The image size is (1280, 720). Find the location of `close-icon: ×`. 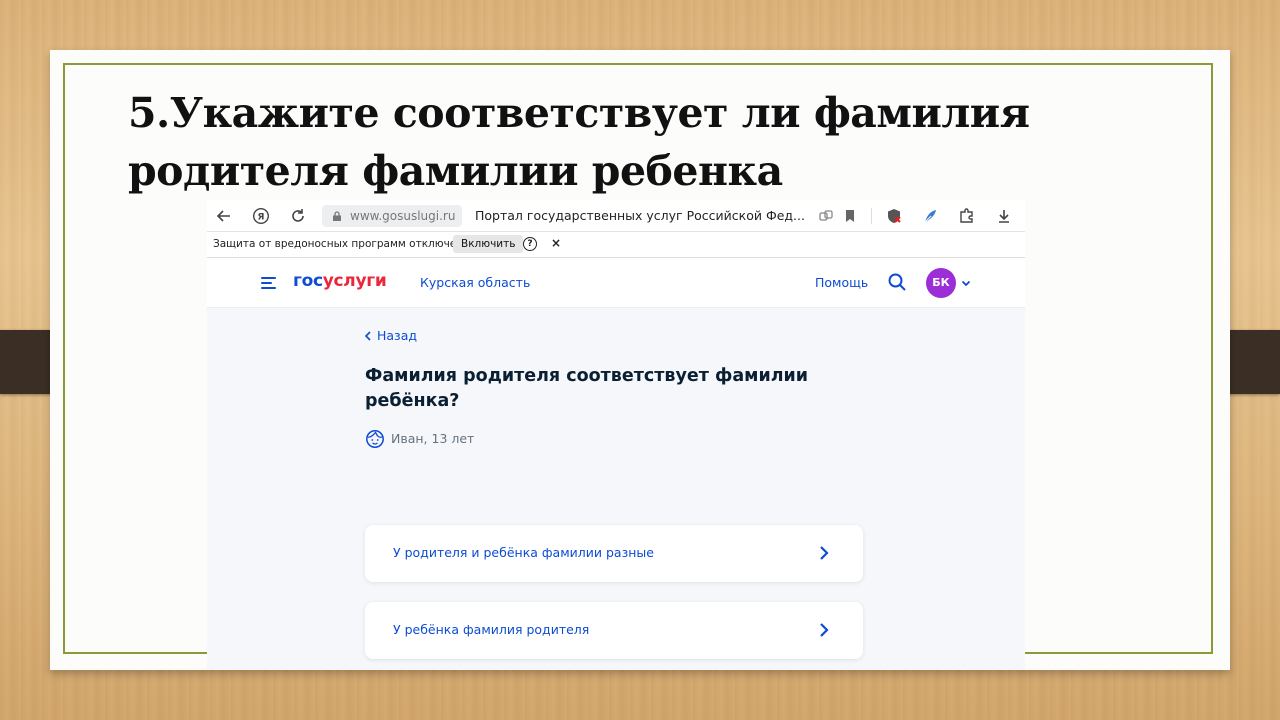

close-icon: × is located at coordinates (556, 243).